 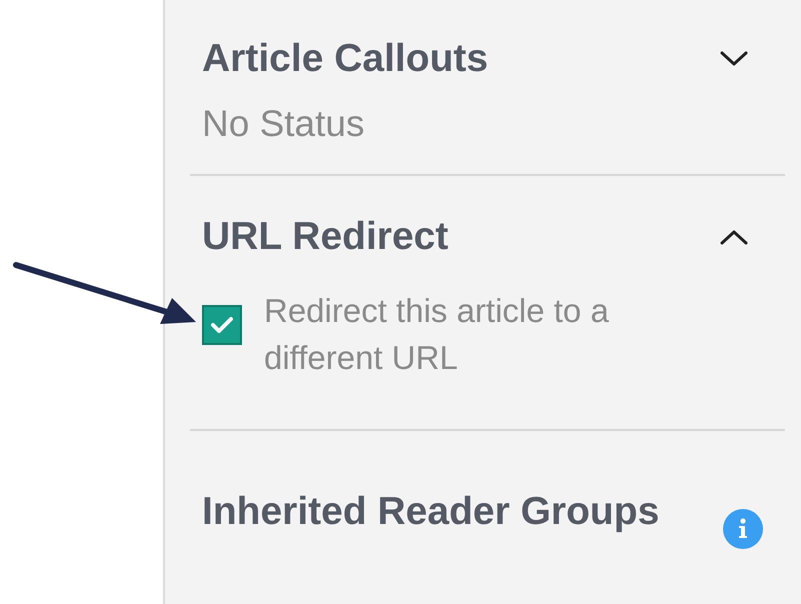 What do you see at coordinates (743, 529) in the screenshot?
I see `info-icon` at bounding box center [743, 529].